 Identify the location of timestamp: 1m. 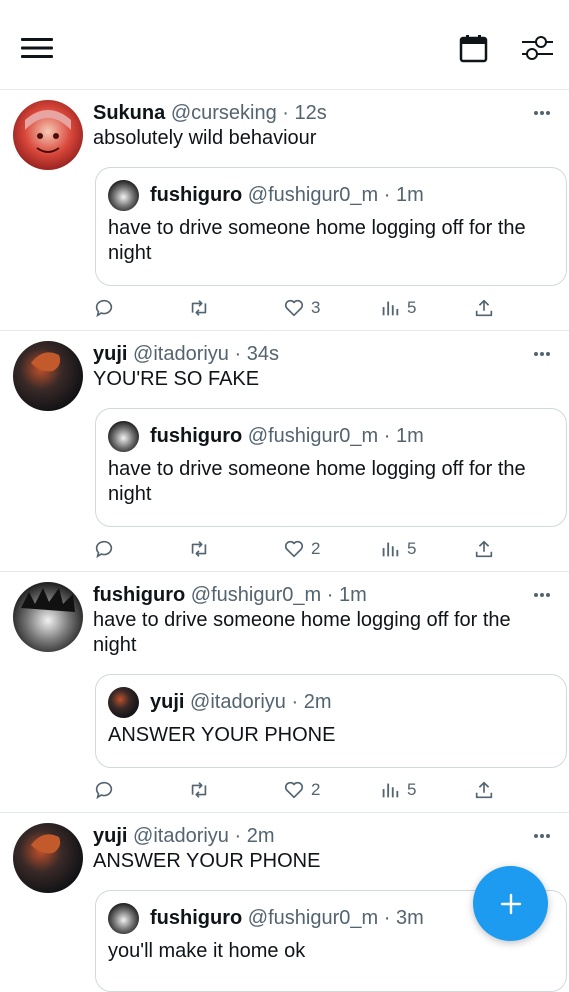
(353, 595).